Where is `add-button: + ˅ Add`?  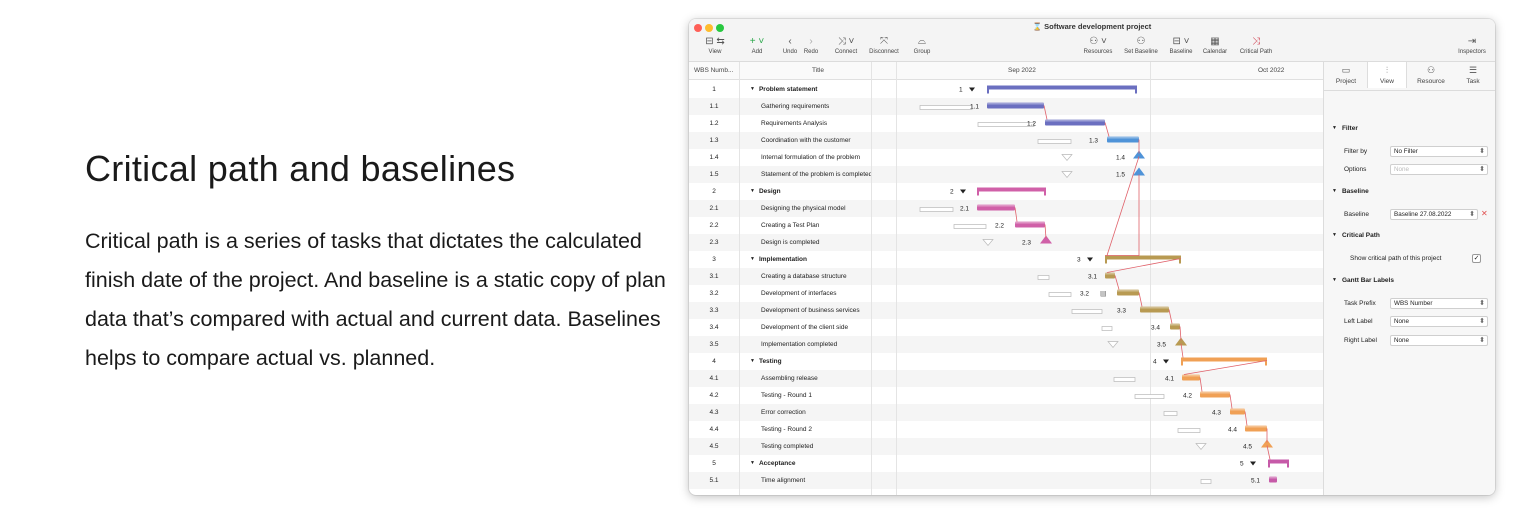 add-button: + ˅ Add is located at coordinates (757, 45).